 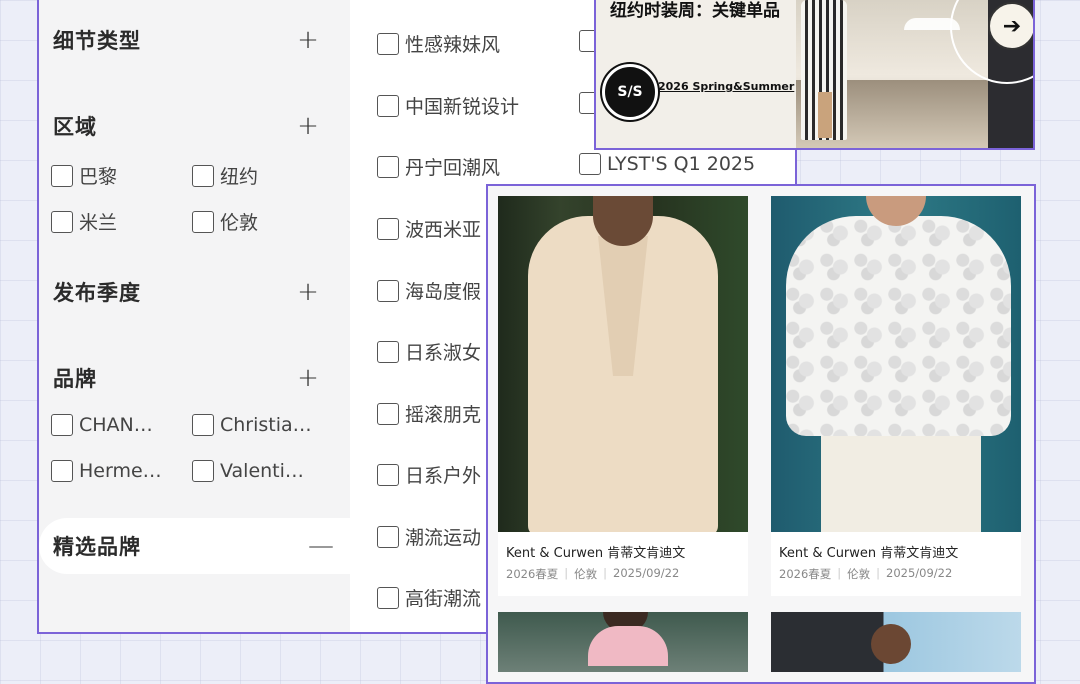 What do you see at coordinates (1010, 26) in the screenshot?
I see `arrow-right-icon: ➔` at bounding box center [1010, 26].